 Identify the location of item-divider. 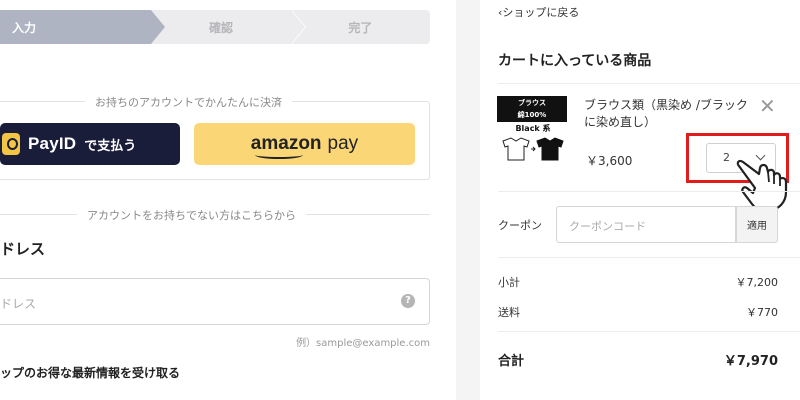
(649, 191).